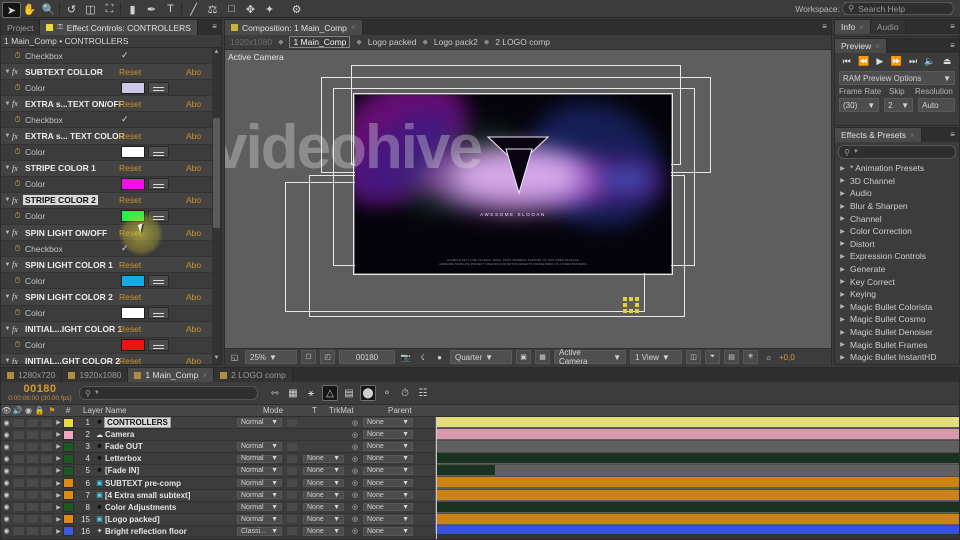 This screenshot has width=960, height=540. What do you see at coordinates (216, 173) in the screenshot?
I see `scrollbar-thumb` at bounding box center [216, 173].